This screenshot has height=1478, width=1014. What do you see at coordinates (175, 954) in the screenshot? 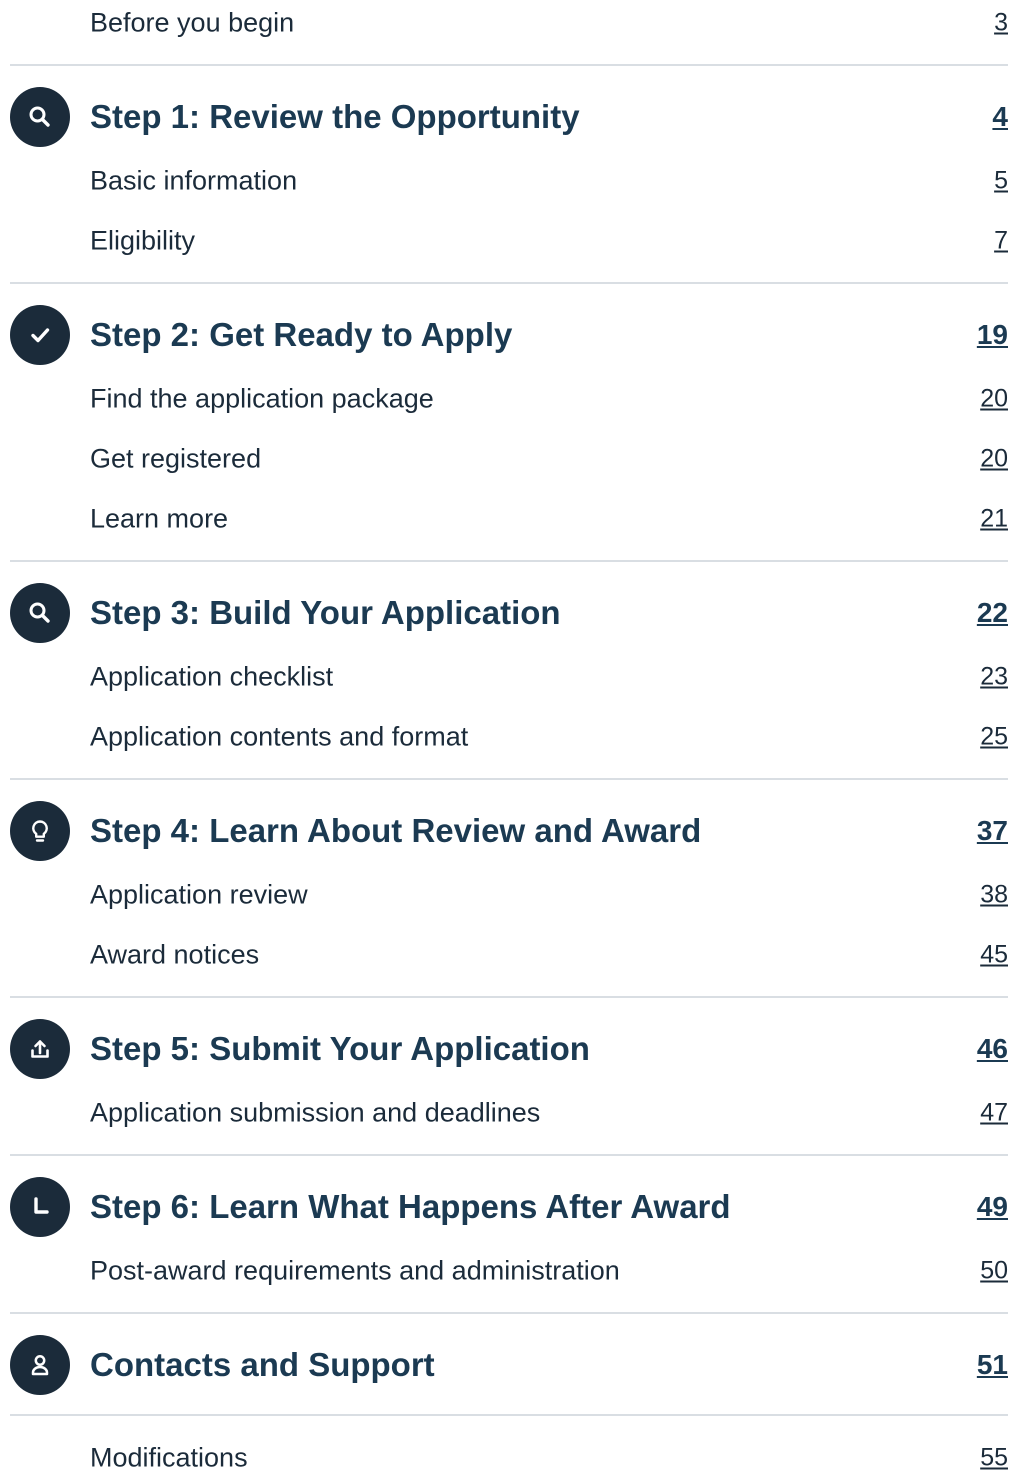
I see `toc-entry-label: Award notices` at bounding box center [175, 954].